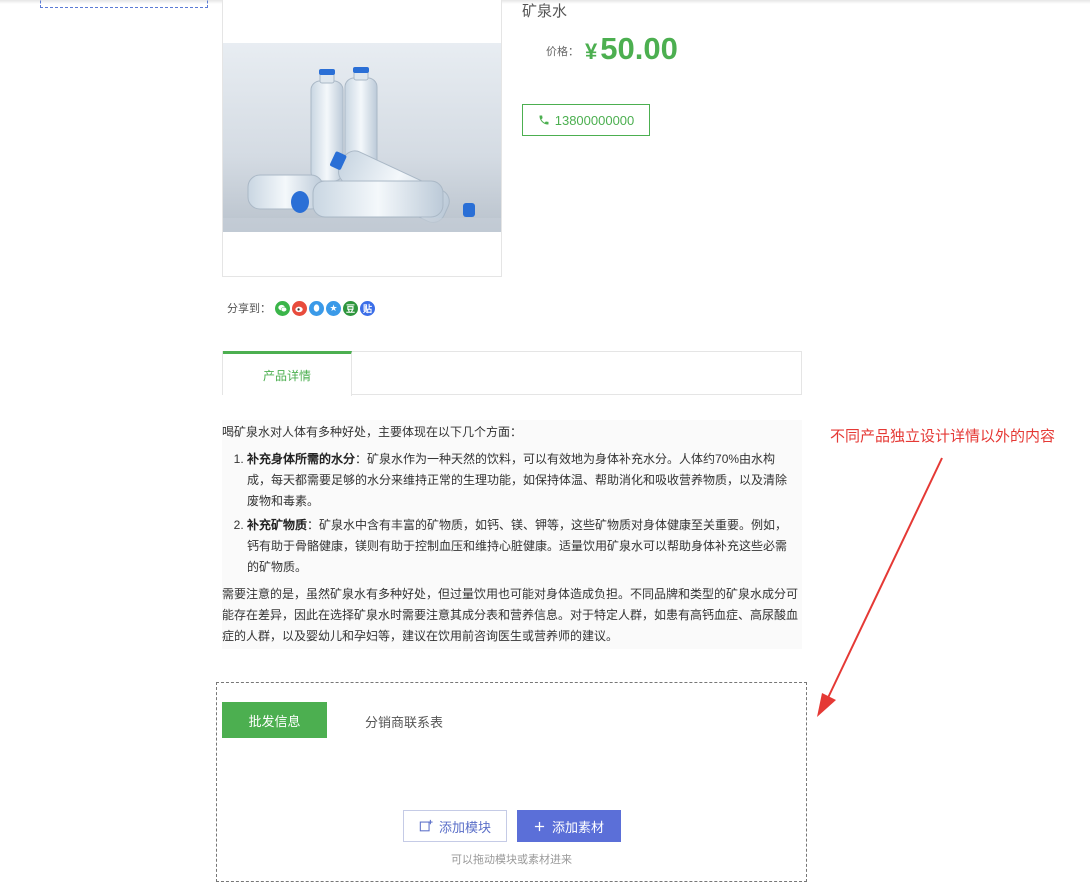 Image resolution: width=1090 pixels, height=882 pixels. I want to click on drag-hint: 可以拖动模块或素材进来, so click(511, 860).